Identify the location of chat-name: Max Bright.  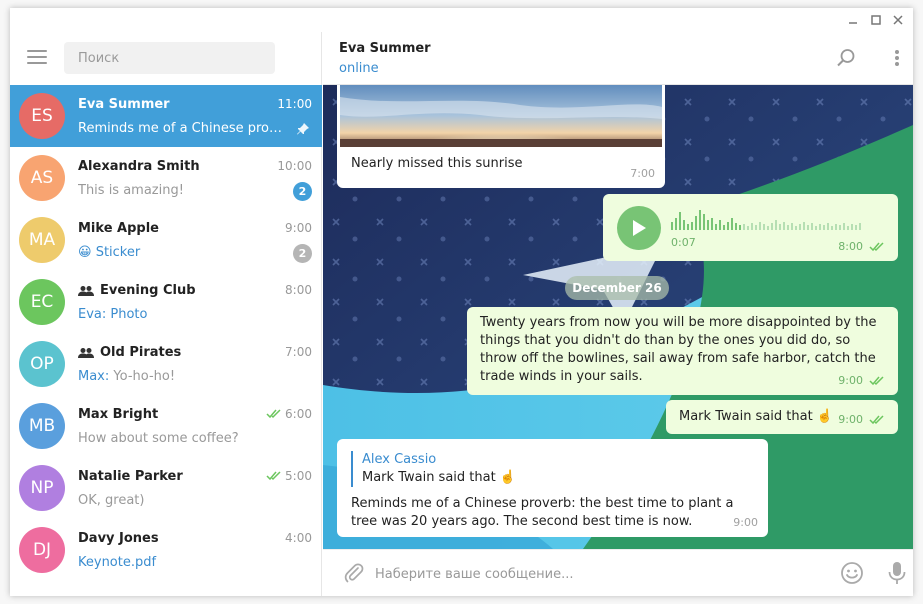
(118, 414).